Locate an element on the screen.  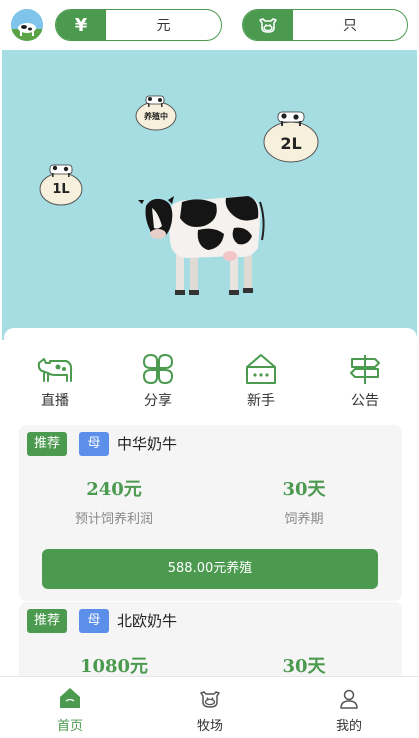
cow-count-pill: 只 is located at coordinates (325, 25).